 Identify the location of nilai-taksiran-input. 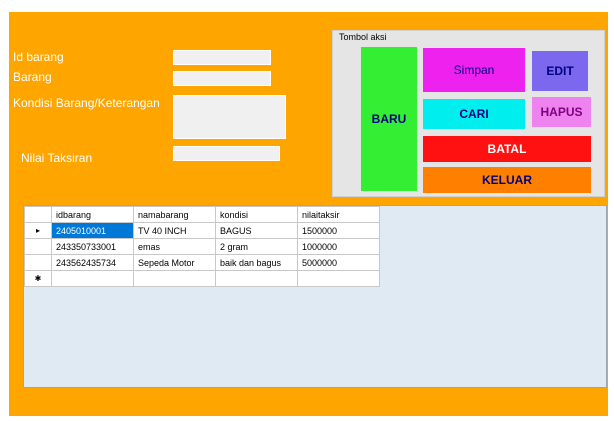
(226, 153).